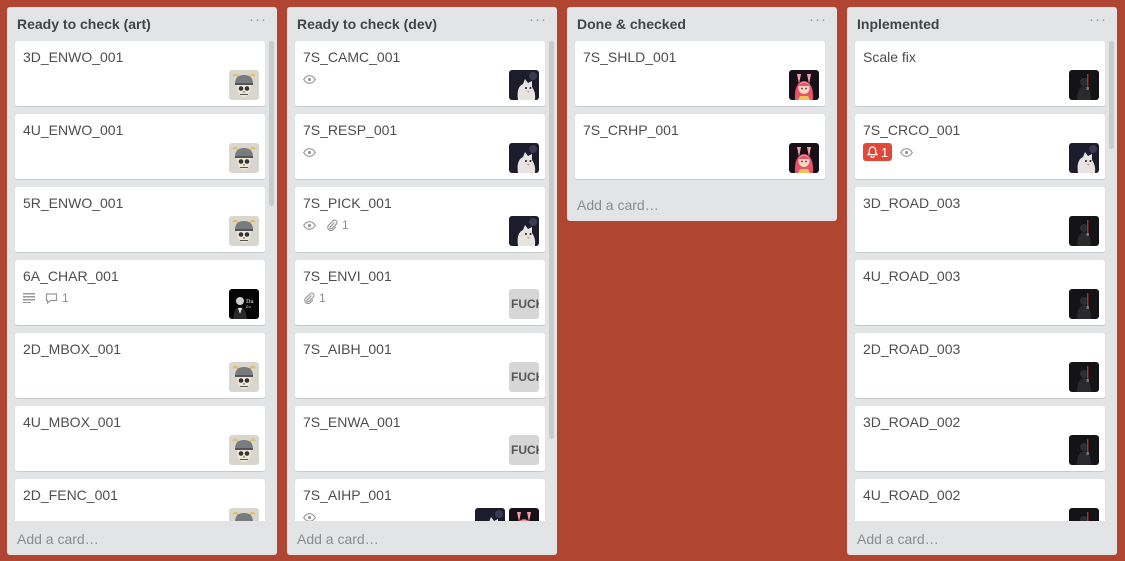 The width and height of the screenshot is (1125, 561). What do you see at coordinates (898, 24) in the screenshot?
I see `list-title: Inplemented` at bounding box center [898, 24].